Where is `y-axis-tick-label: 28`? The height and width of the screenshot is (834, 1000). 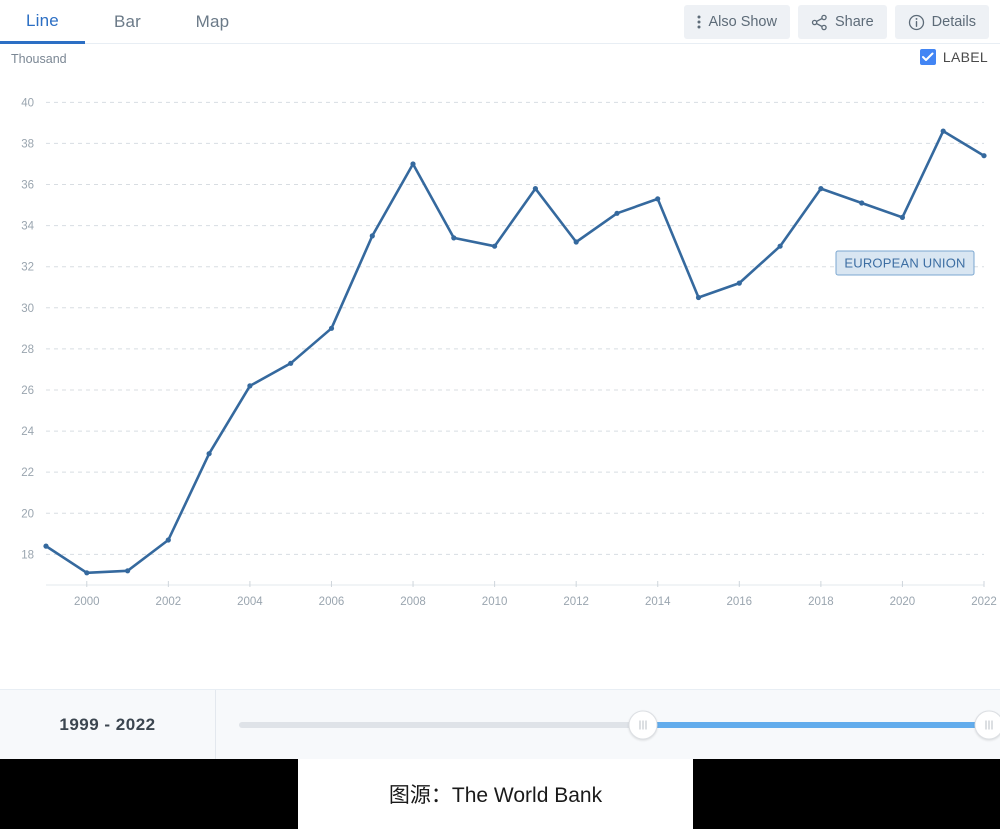 y-axis-tick-label: 28 is located at coordinates (27, 350).